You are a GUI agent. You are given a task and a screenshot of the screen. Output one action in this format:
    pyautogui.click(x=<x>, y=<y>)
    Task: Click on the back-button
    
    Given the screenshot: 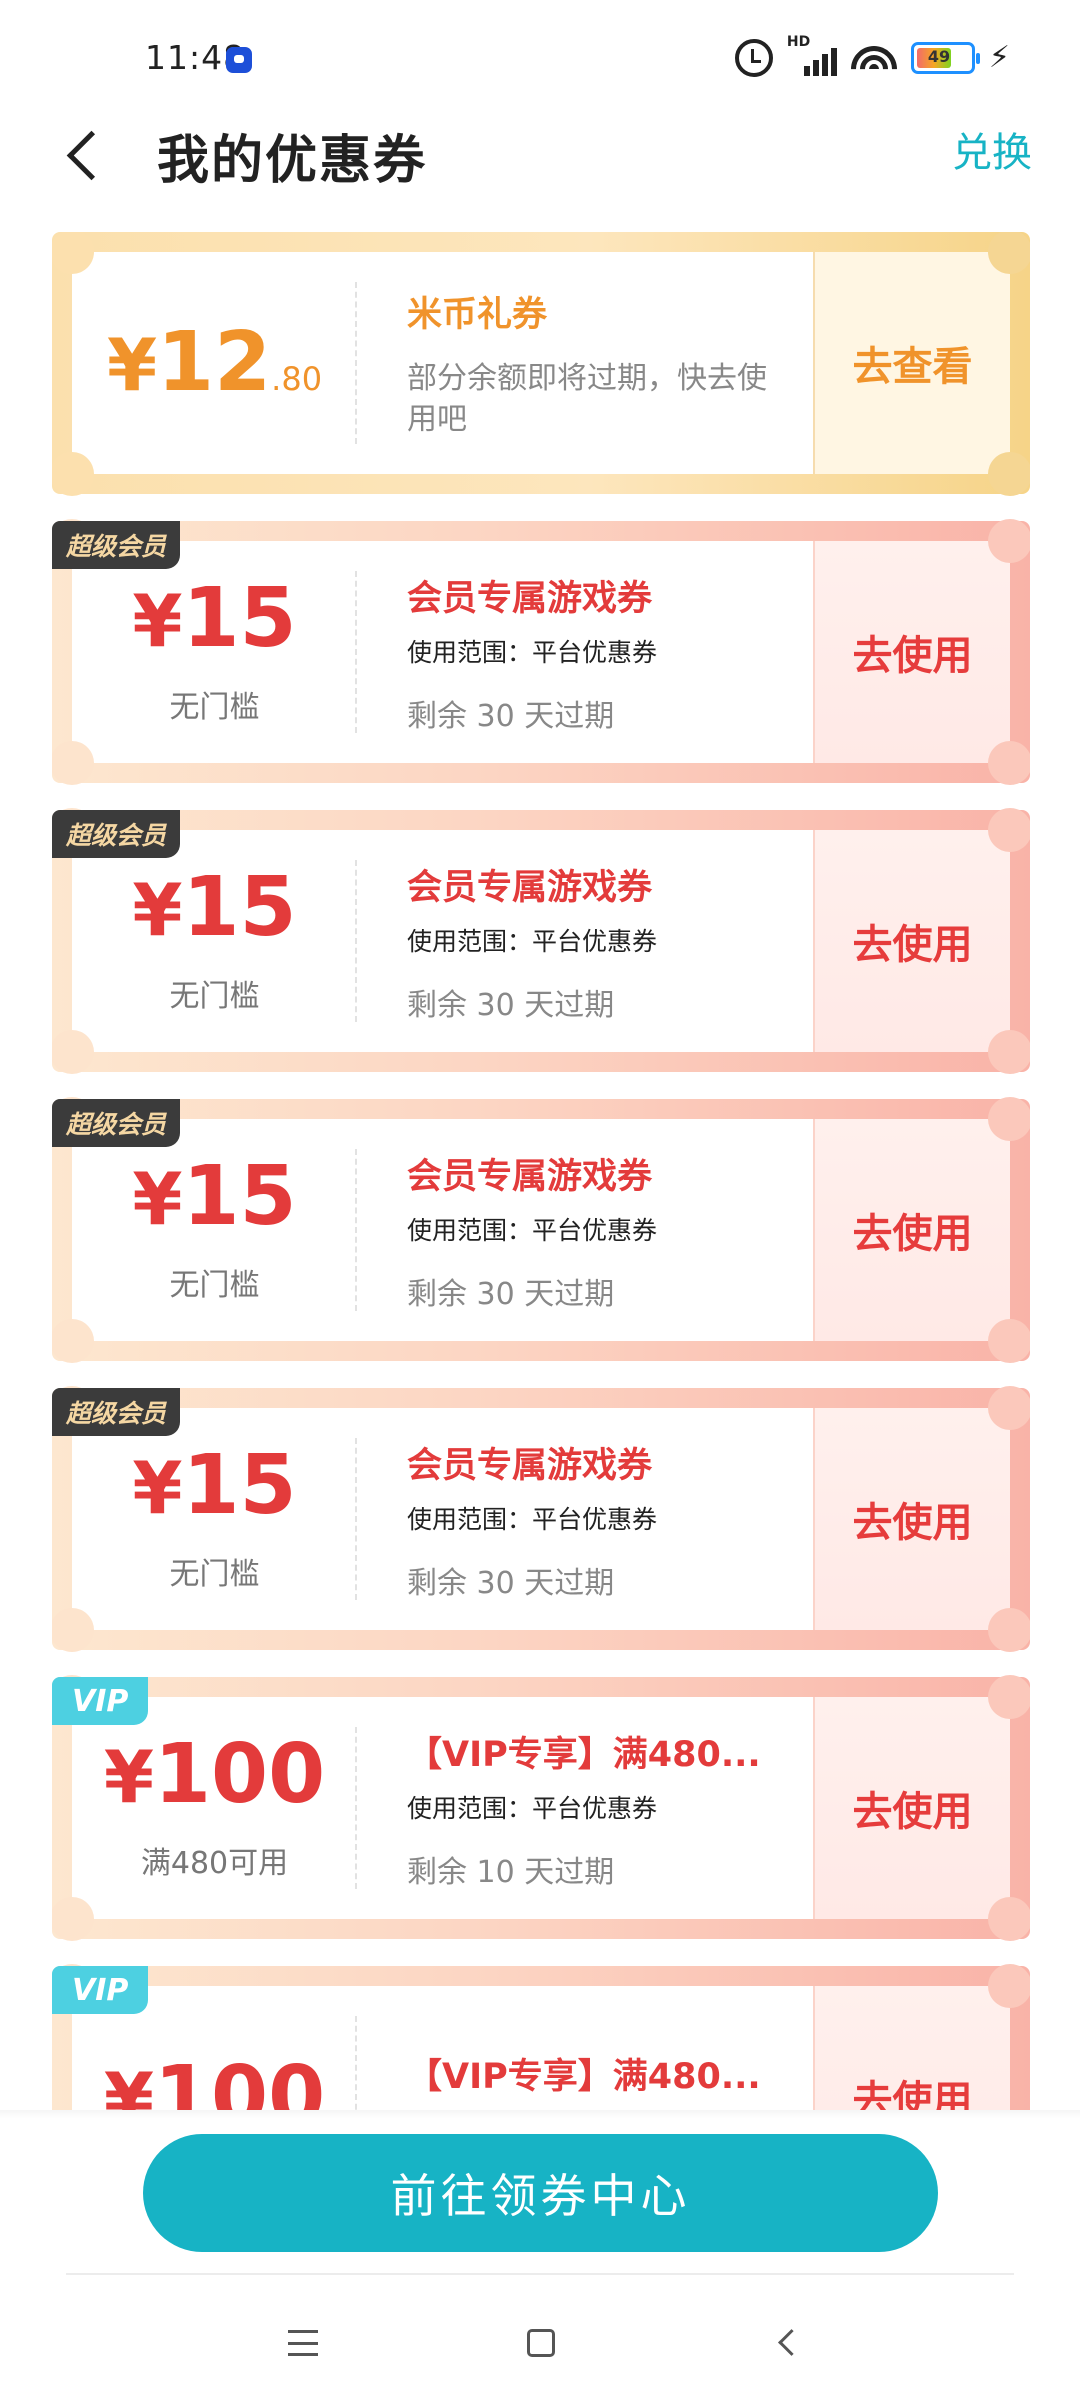 What is the action you would take?
    pyautogui.click(x=87, y=155)
    